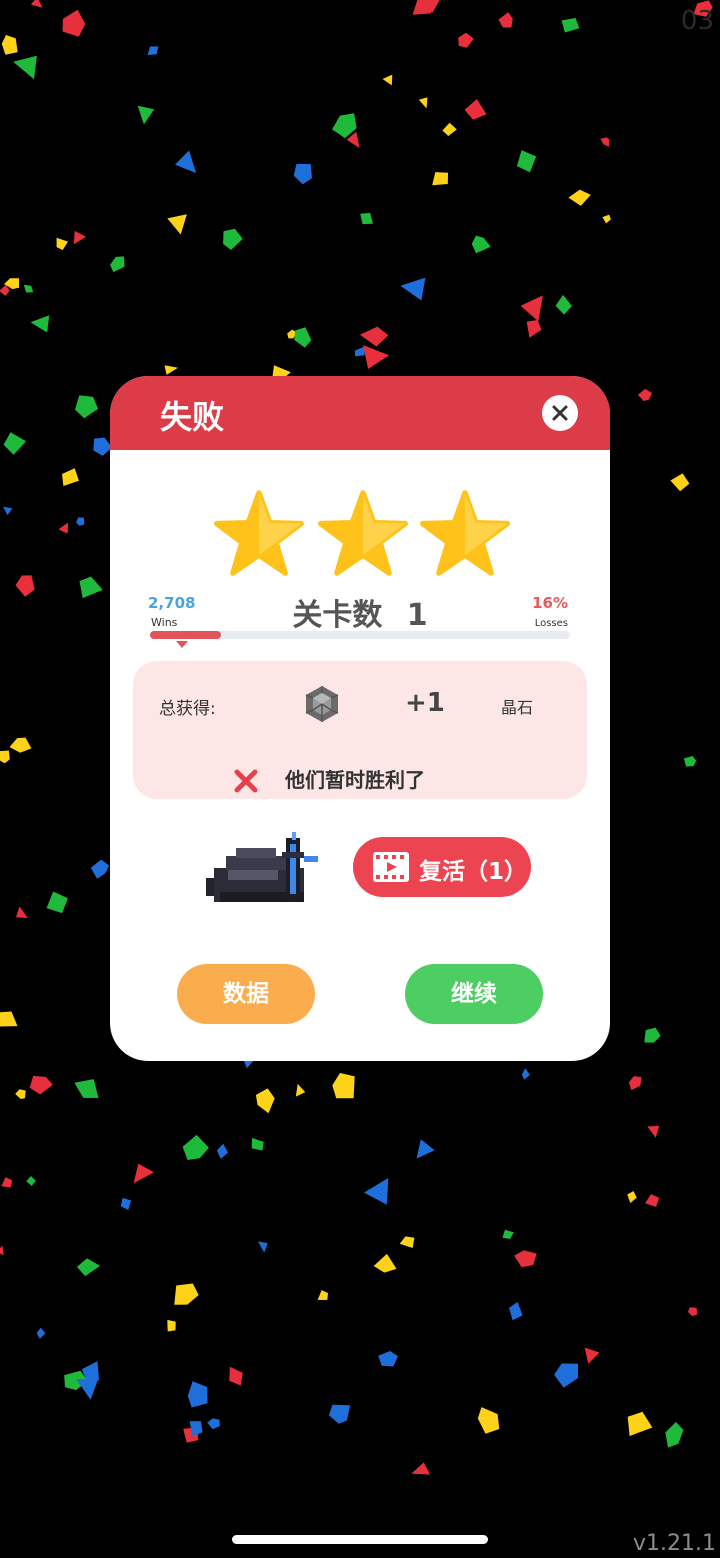 Image resolution: width=720 pixels, height=1558 pixels. What do you see at coordinates (187, 709) in the screenshot?
I see `reward-label: 总获得:` at bounding box center [187, 709].